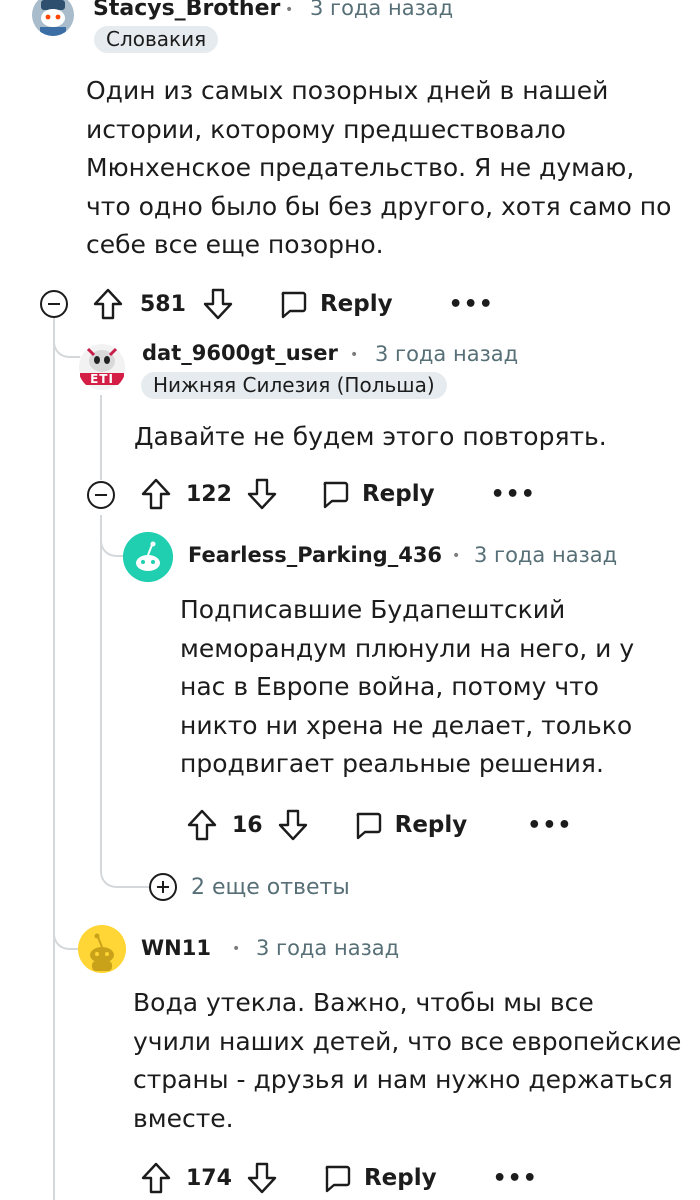 The width and height of the screenshot is (700, 1200). Describe the element at coordinates (163, 887) in the screenshot. I see `plus-icon` at that location.